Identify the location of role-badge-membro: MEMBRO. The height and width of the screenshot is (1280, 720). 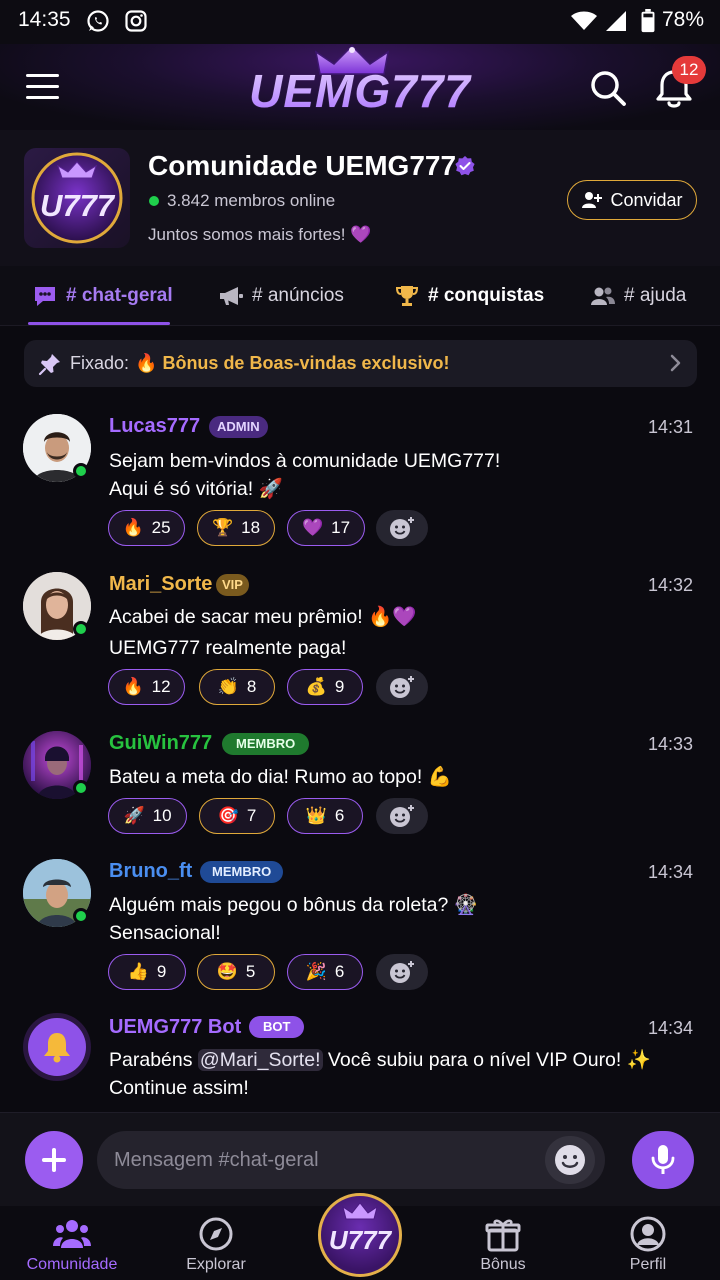
(242, 872).